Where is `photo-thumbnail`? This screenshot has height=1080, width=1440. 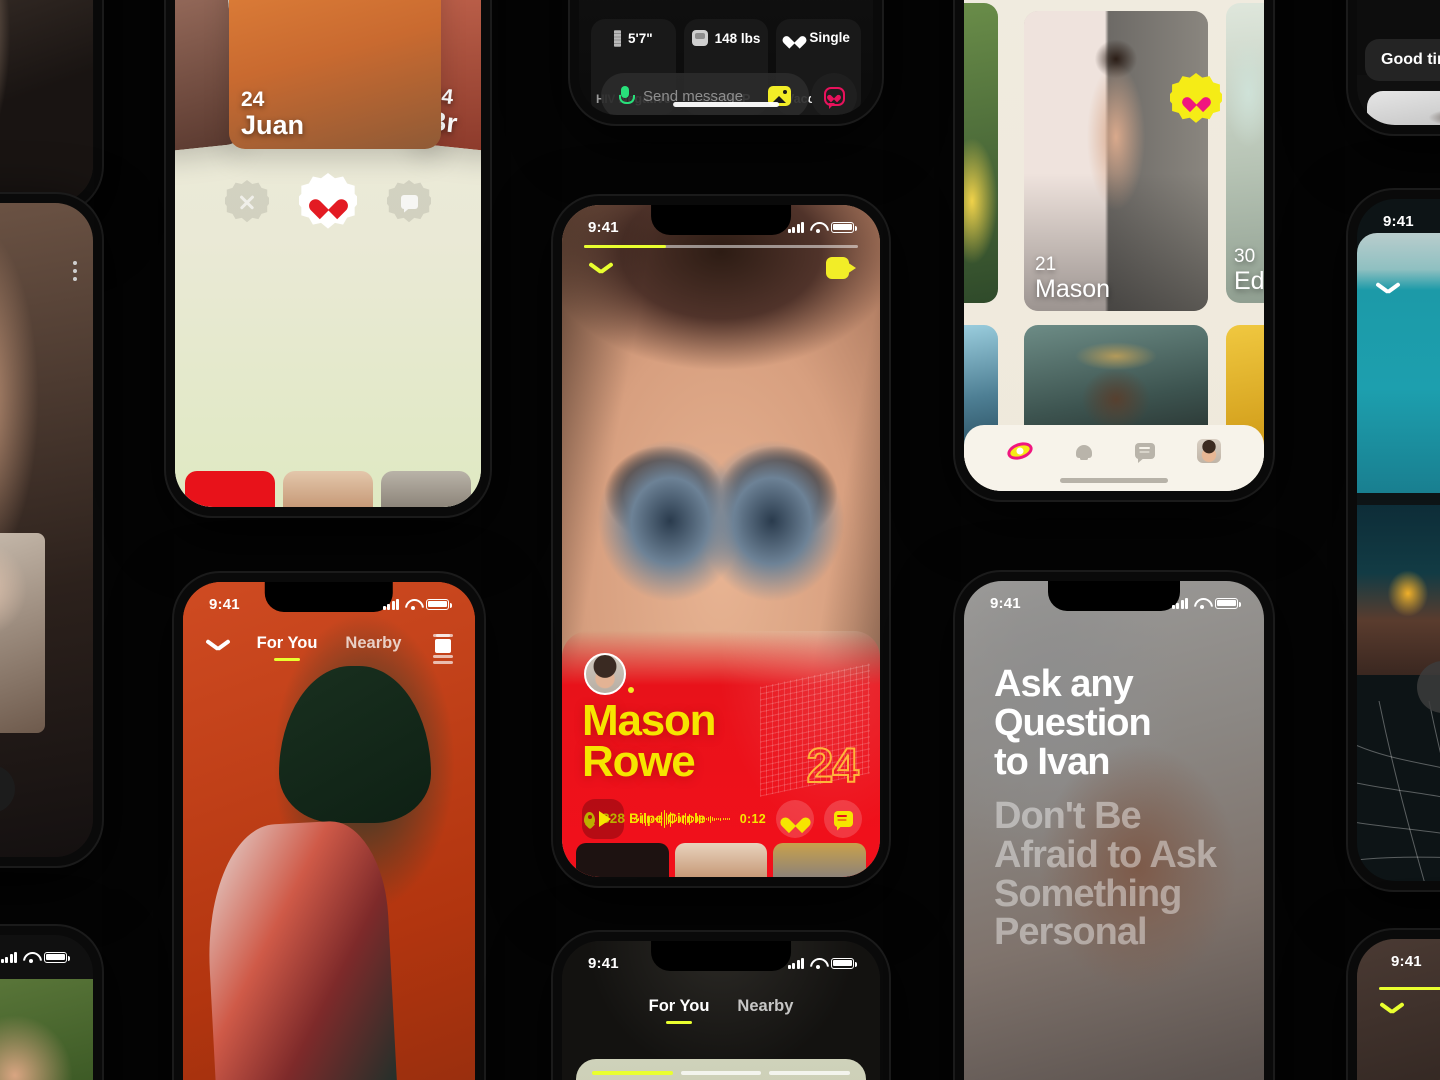
photo-thumbnail is located at coordinates (22, 633).